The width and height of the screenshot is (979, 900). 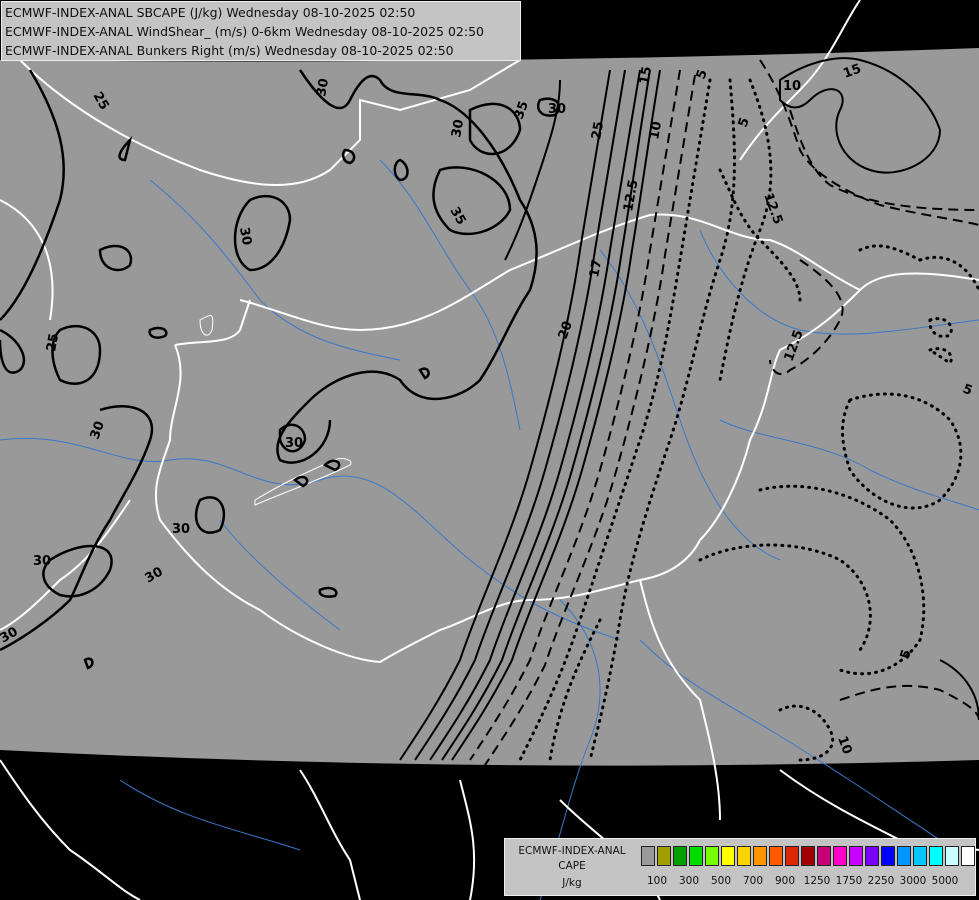 What do you see at coordinates (913, 881) in the screenshot?
I see `legend-tick-label: 3000` at bounding box center [913, 881].